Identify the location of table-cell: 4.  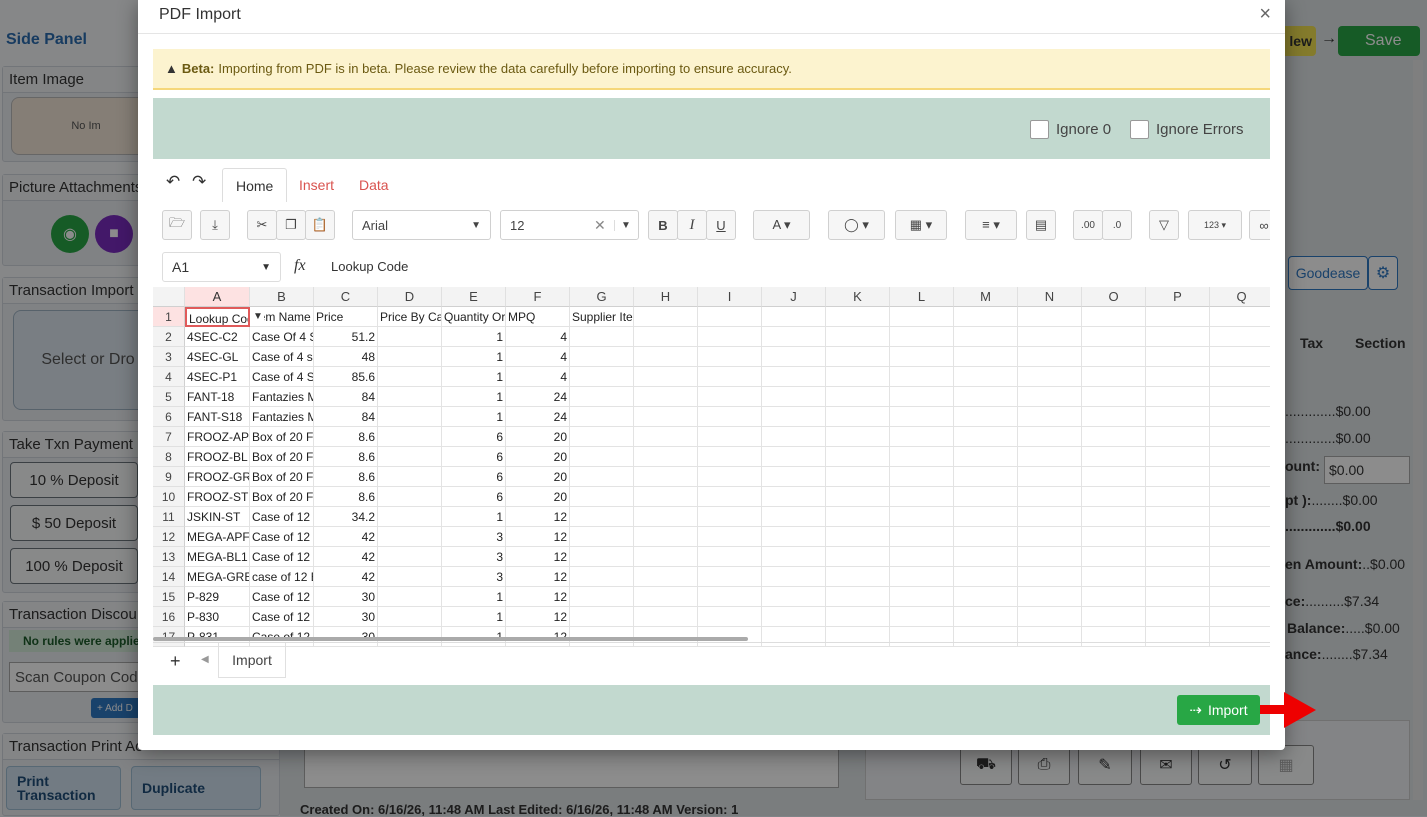
(538, 357).